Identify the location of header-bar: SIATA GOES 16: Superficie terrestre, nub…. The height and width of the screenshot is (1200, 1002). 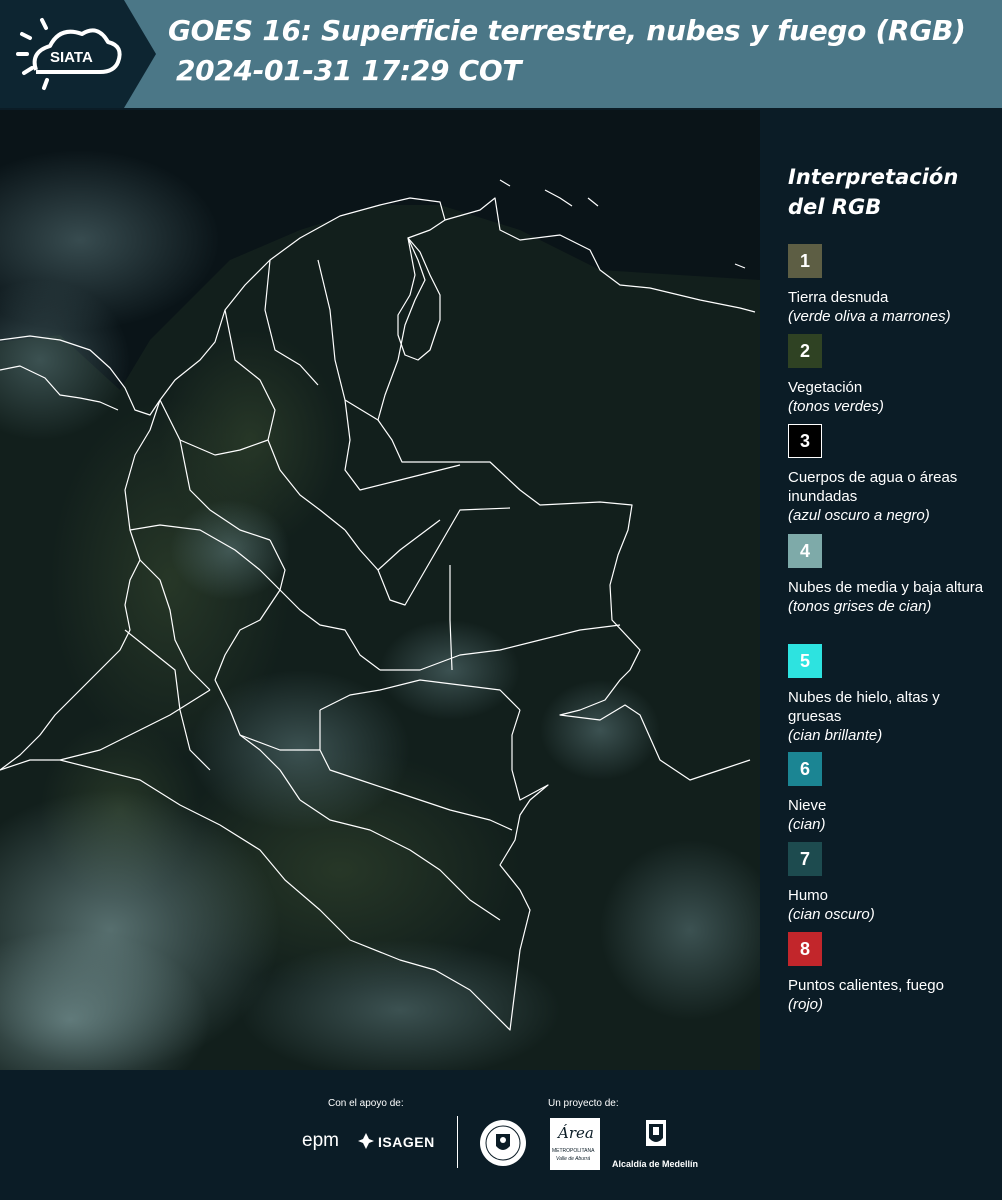
(501, 54).